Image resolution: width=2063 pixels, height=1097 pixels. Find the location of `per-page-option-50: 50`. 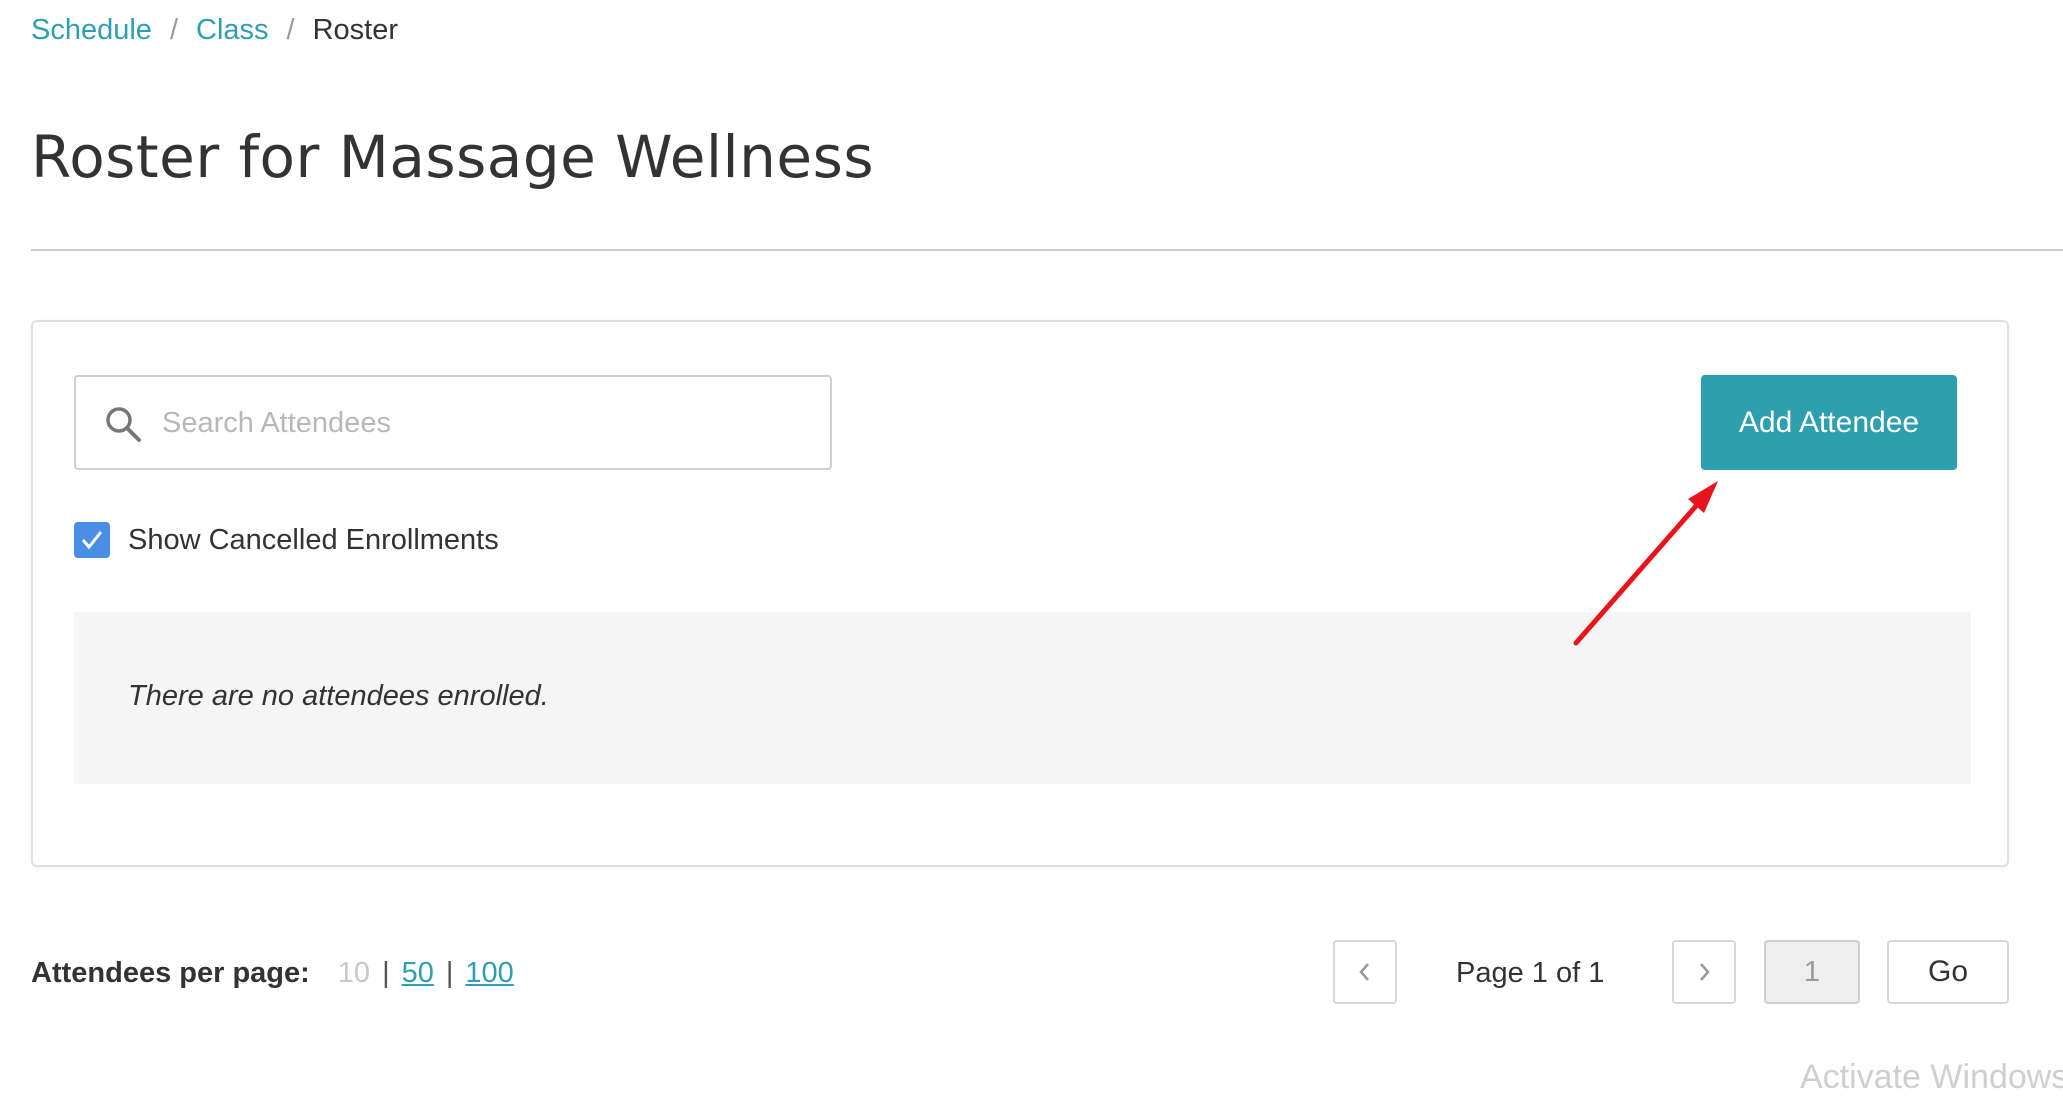

per-page-option-50: 50 is located at coordinates (418, 973).